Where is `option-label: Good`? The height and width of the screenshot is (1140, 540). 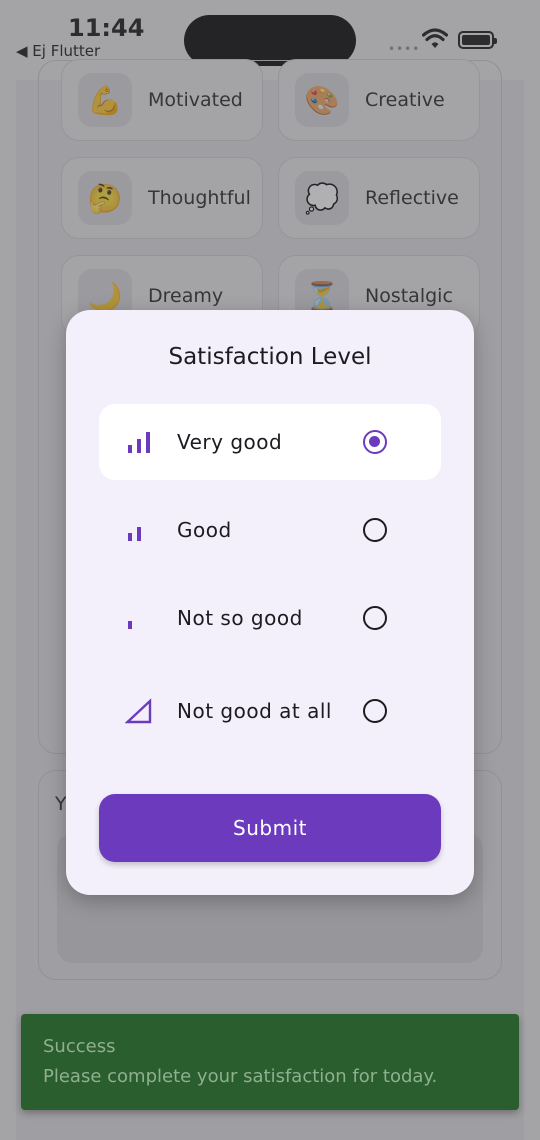 option-label: Good is located at coordinates (204, 530).